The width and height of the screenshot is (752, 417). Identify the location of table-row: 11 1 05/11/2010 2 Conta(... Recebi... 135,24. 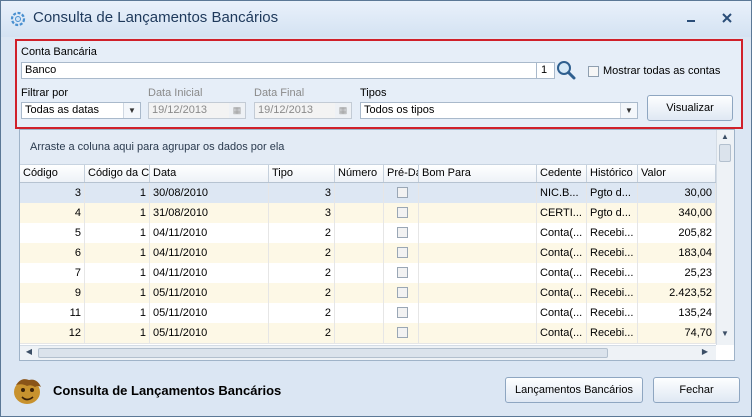
(368, 313).